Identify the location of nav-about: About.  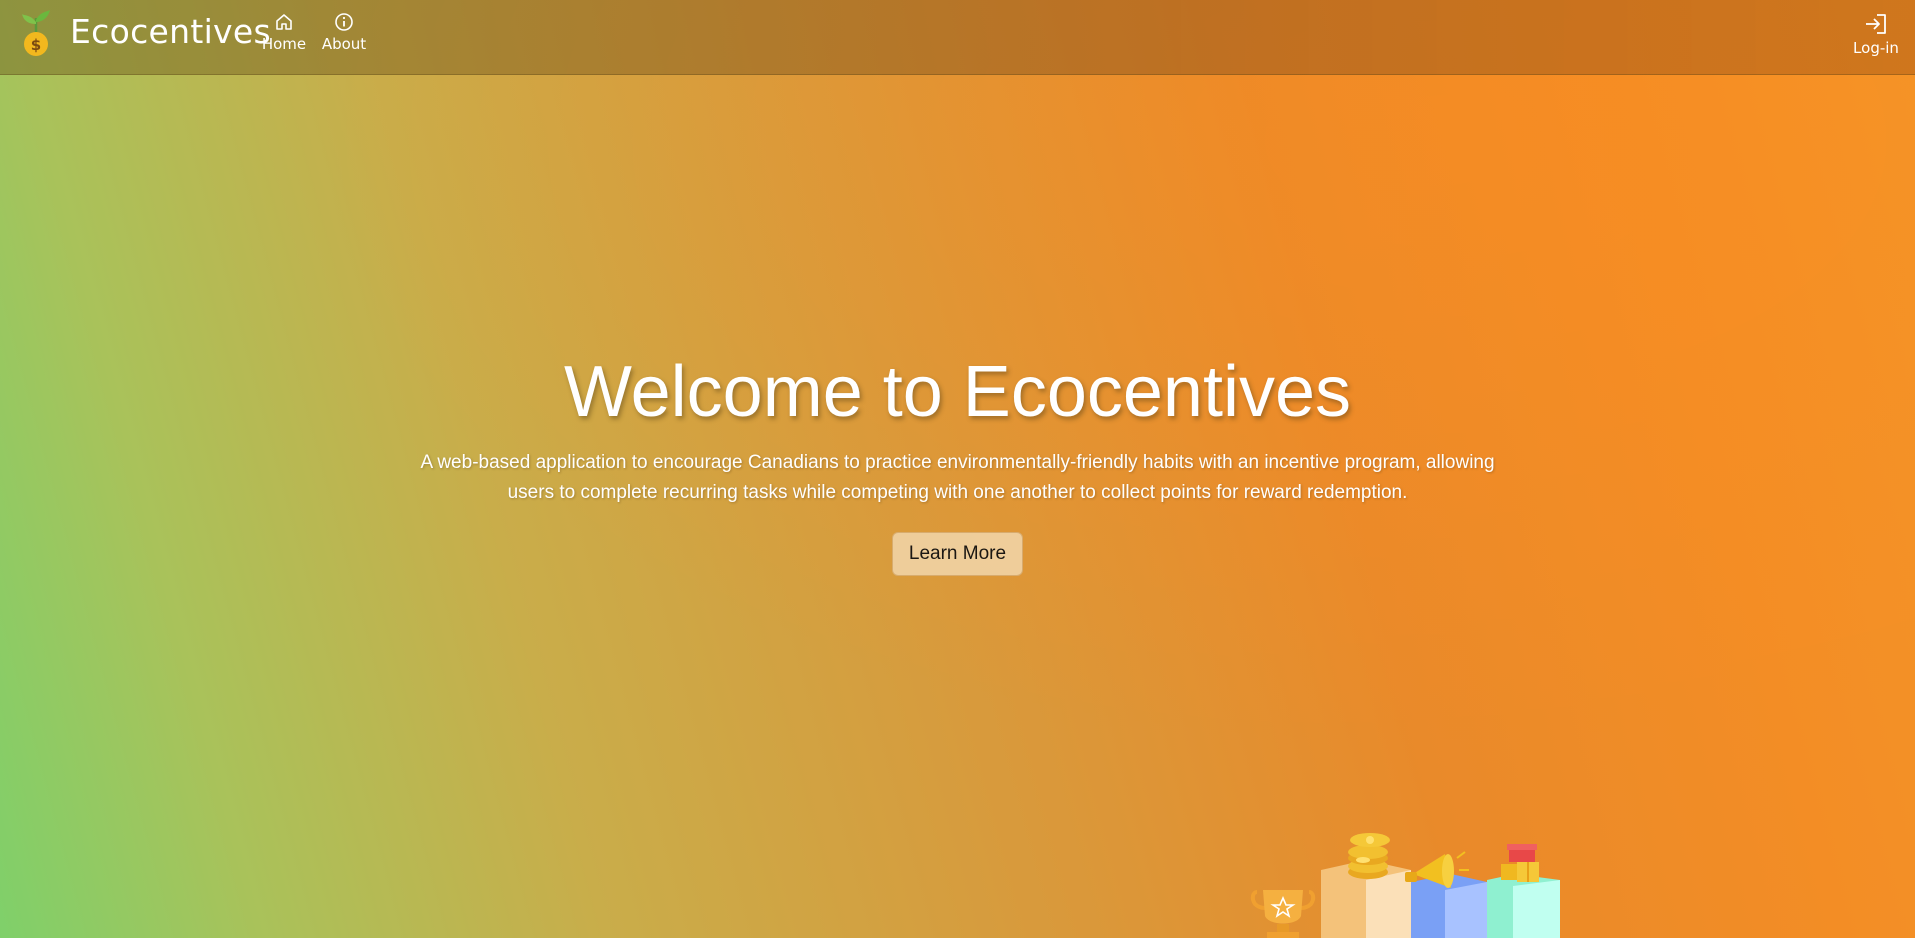
(344, 32).